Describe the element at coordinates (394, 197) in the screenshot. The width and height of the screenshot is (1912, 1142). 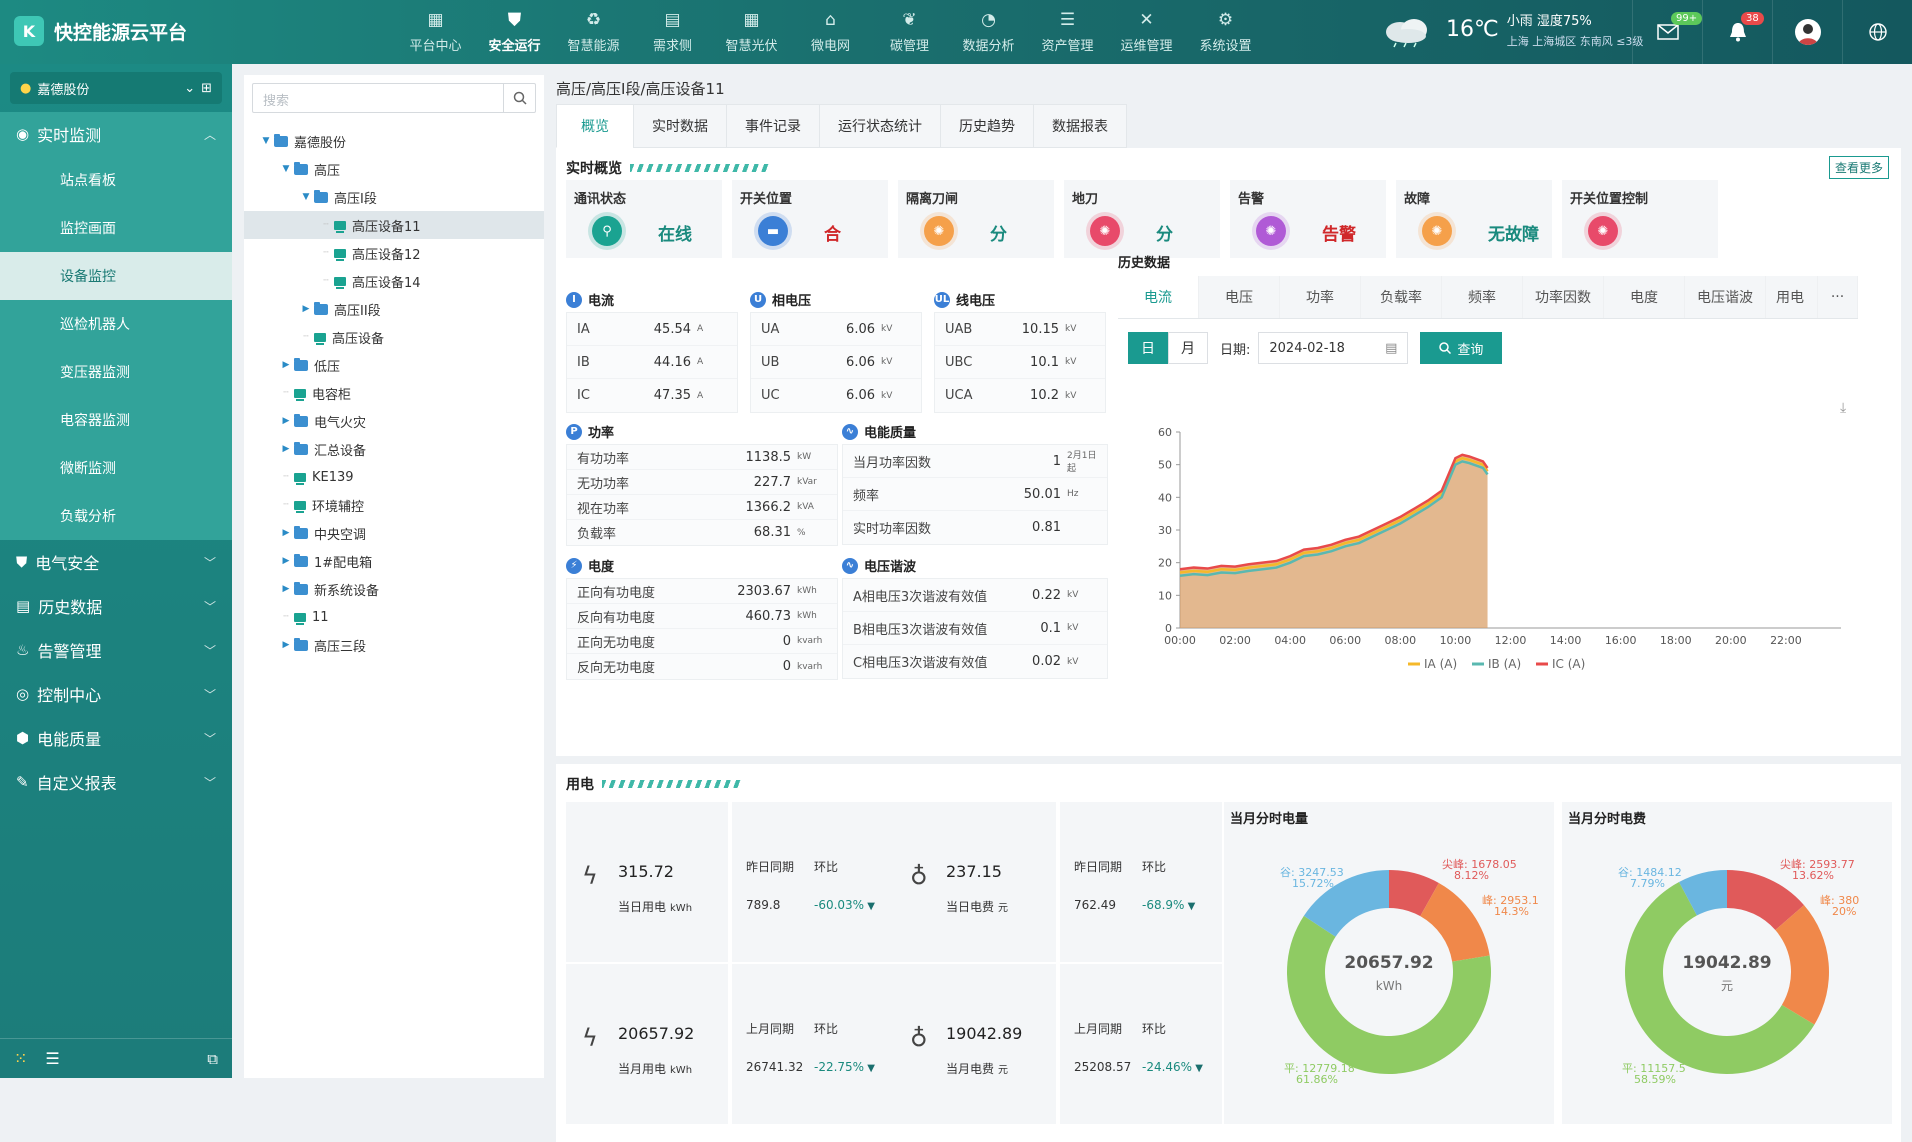
I see `tree-node: ▼ 高压I段` at that location.